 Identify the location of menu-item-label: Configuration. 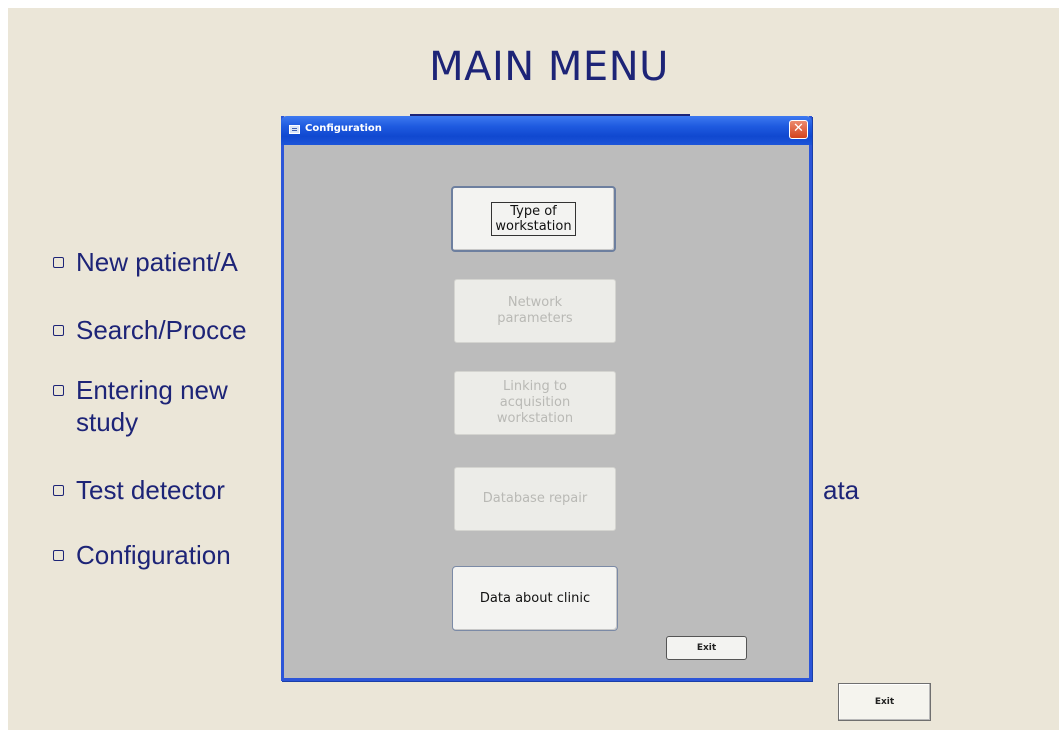
(153, 555).